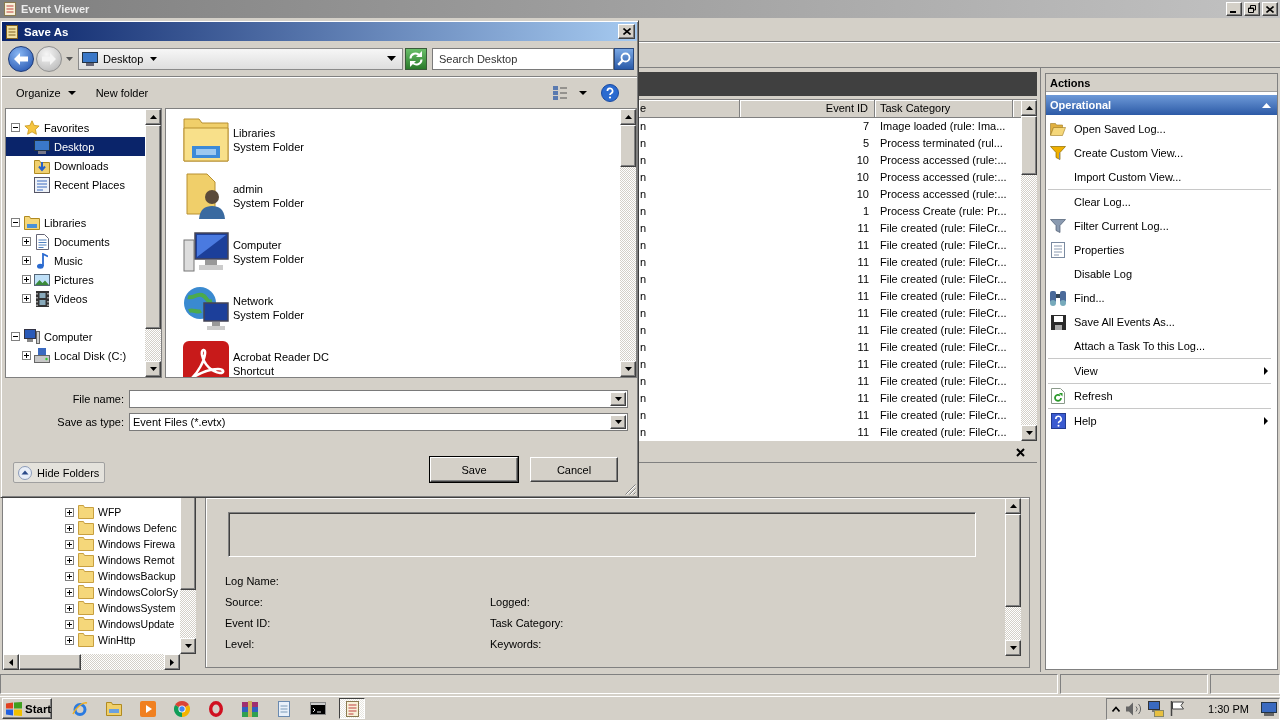  What do you see at coordinates (123, 58) in the screenshot?
I see `breadcrumb-item: Desktop` at bounding box center [123, 58].